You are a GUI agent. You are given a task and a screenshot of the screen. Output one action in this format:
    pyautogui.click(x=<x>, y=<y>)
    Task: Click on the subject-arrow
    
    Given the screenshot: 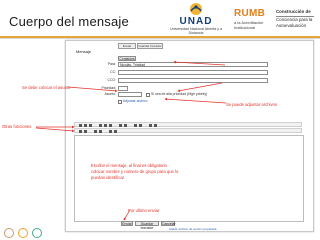 What is the action you would take?
    pyautogui.click(x=92, y=89)
    